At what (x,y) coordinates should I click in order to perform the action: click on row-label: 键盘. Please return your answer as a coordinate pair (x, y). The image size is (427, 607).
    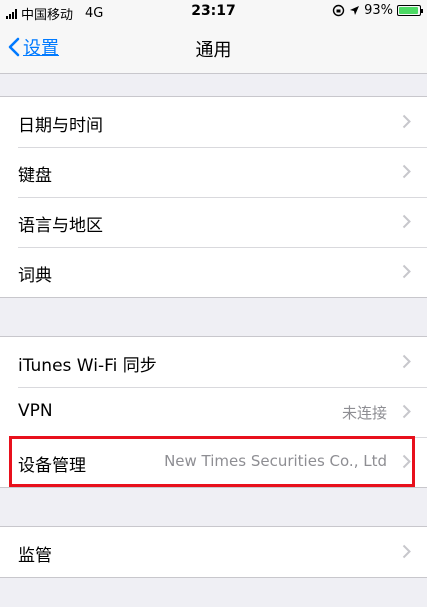
    Looking at the image, I should click on (35, 176).